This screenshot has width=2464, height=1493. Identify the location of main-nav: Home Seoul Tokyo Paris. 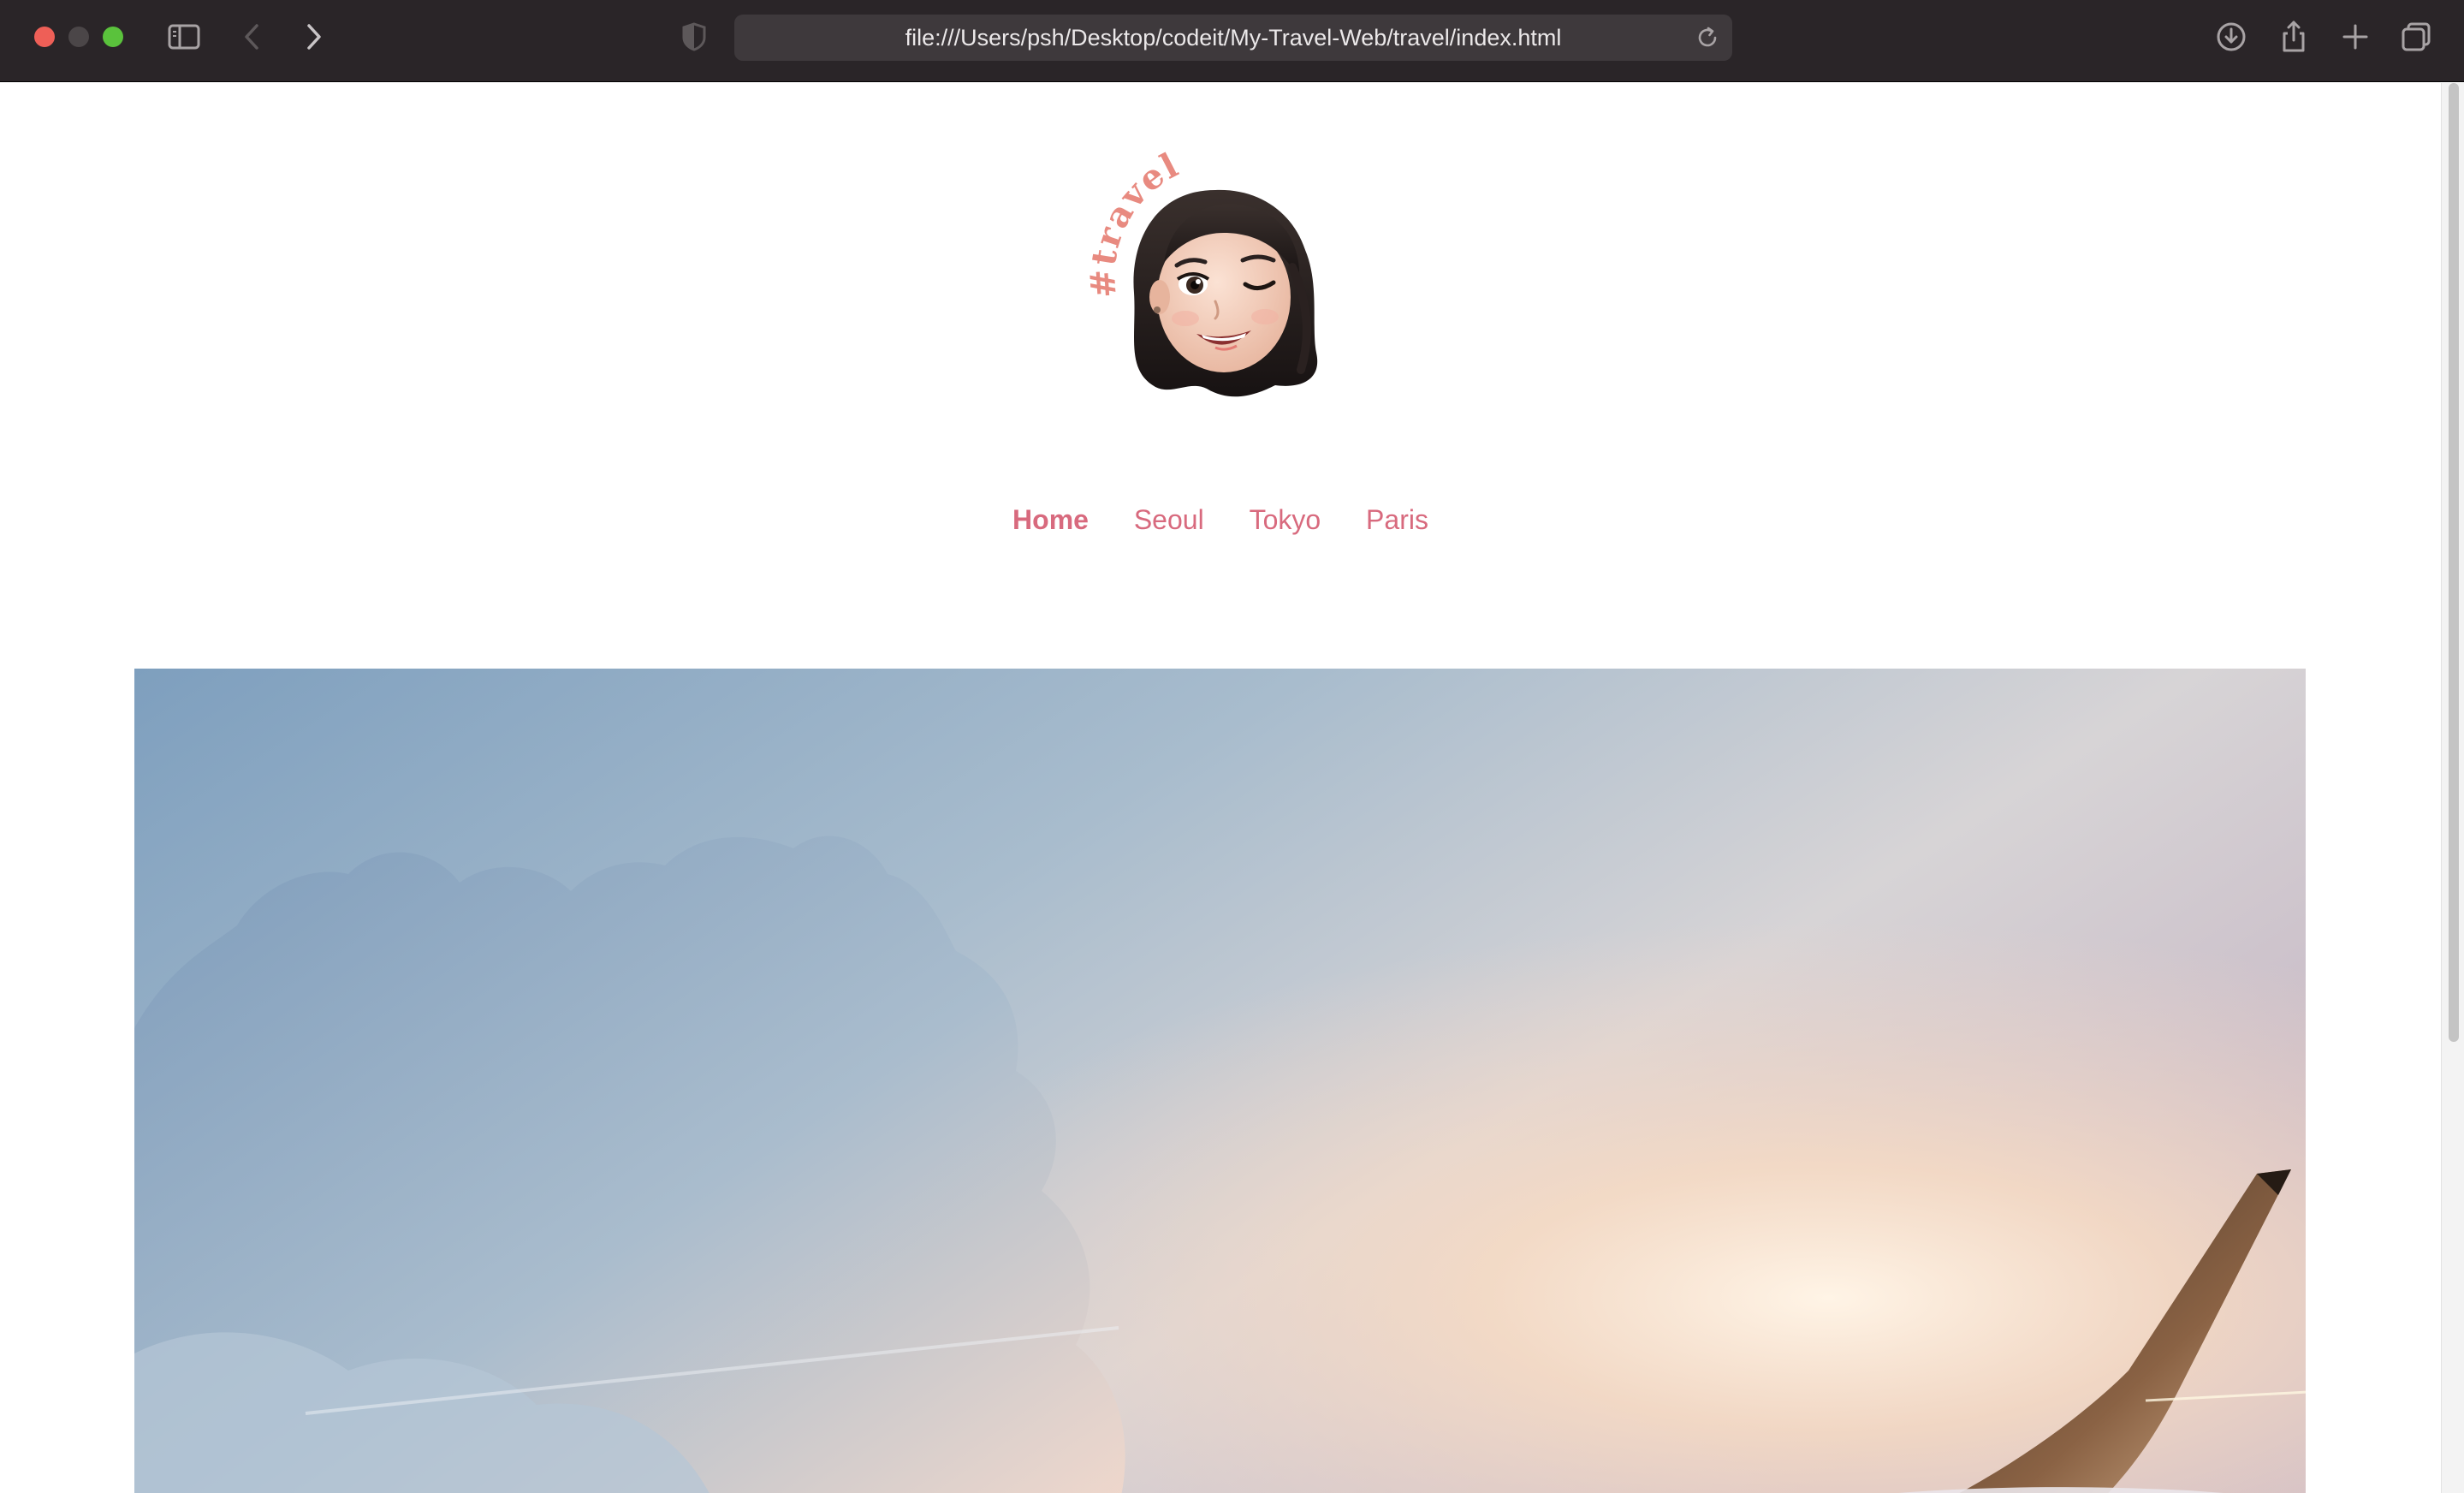
(1220, 519).